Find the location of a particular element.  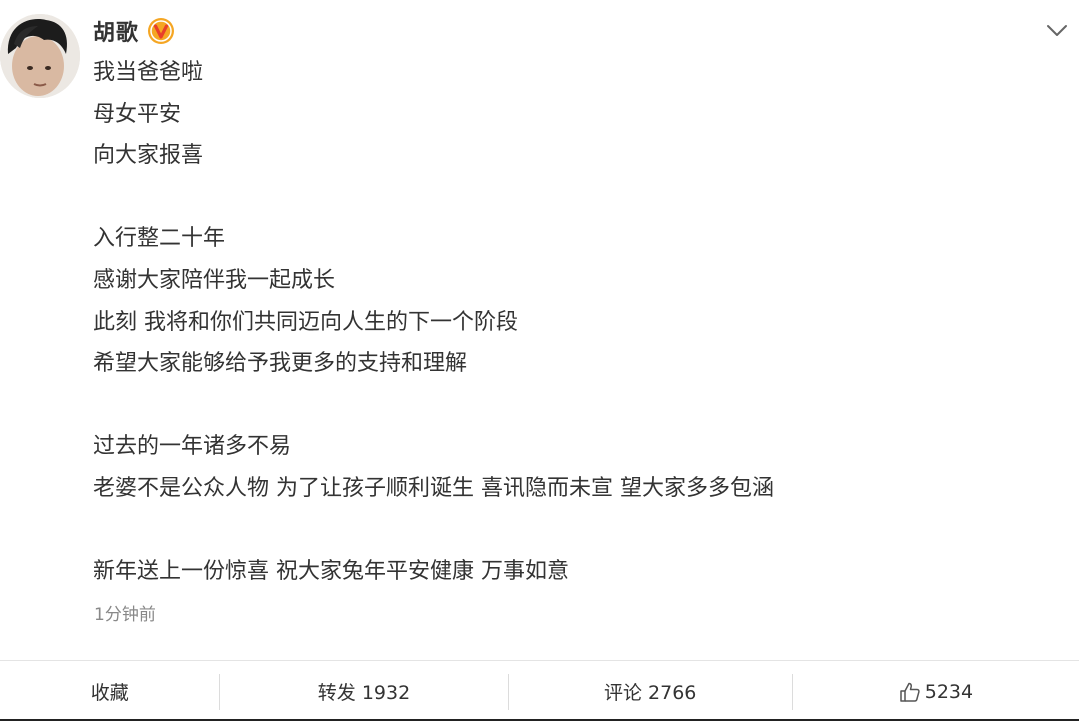

avatar-image is located at coordinates (40, 56).